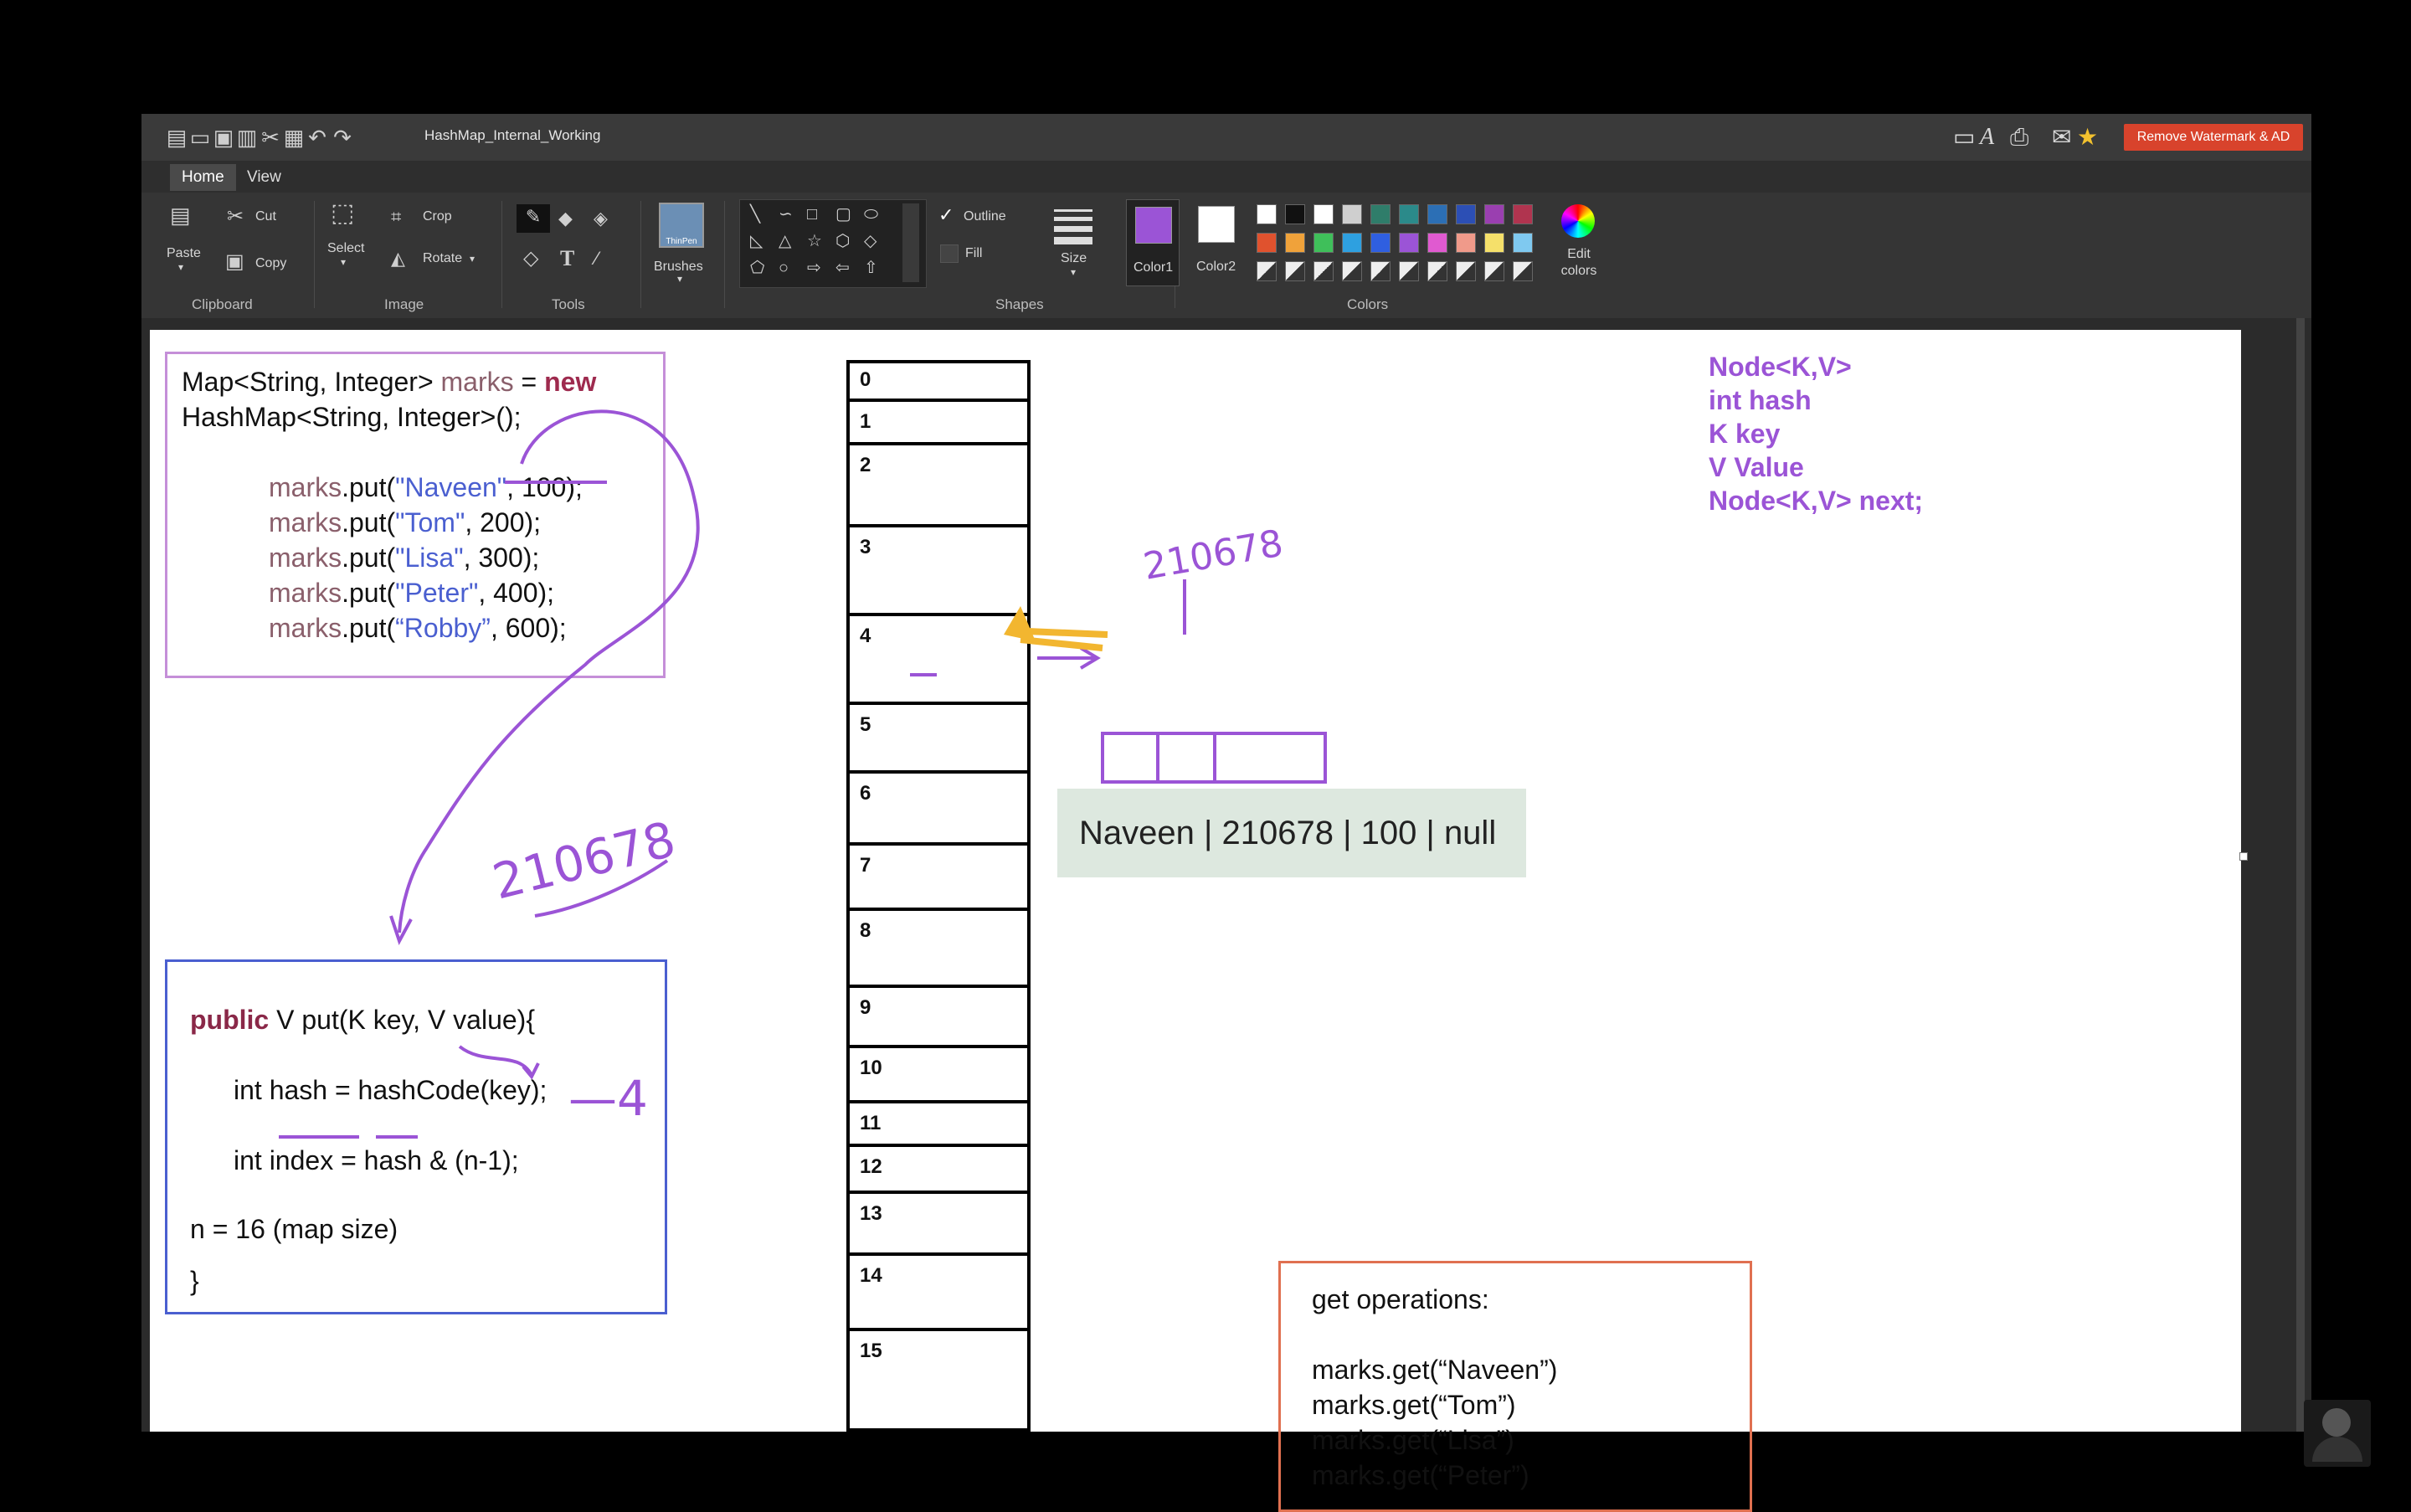 This screenshot has width=2411, height=1512. What do you see at coordinates (1368, 304) in the screenshot?
I see `colors-group-label: Colors` at bounding box center [1368, 304].